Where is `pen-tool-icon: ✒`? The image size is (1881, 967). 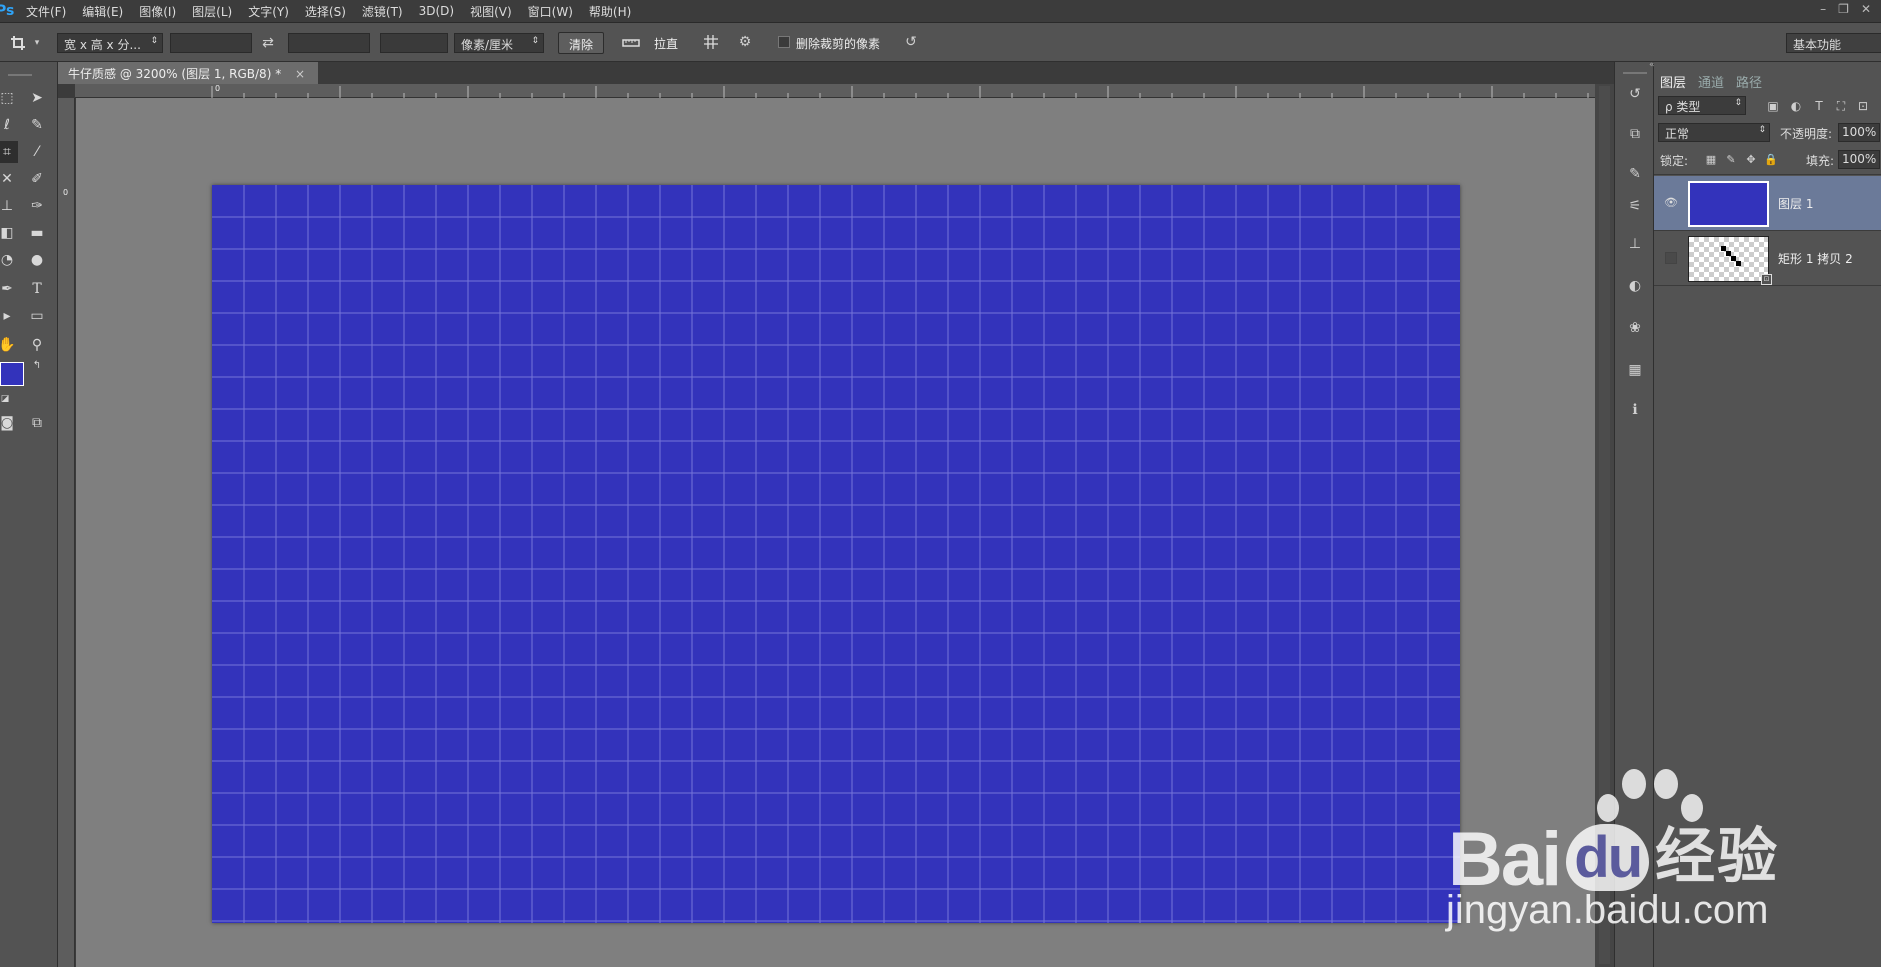 pen-tool-icon: ✒ is located at coordinates (9, 289).